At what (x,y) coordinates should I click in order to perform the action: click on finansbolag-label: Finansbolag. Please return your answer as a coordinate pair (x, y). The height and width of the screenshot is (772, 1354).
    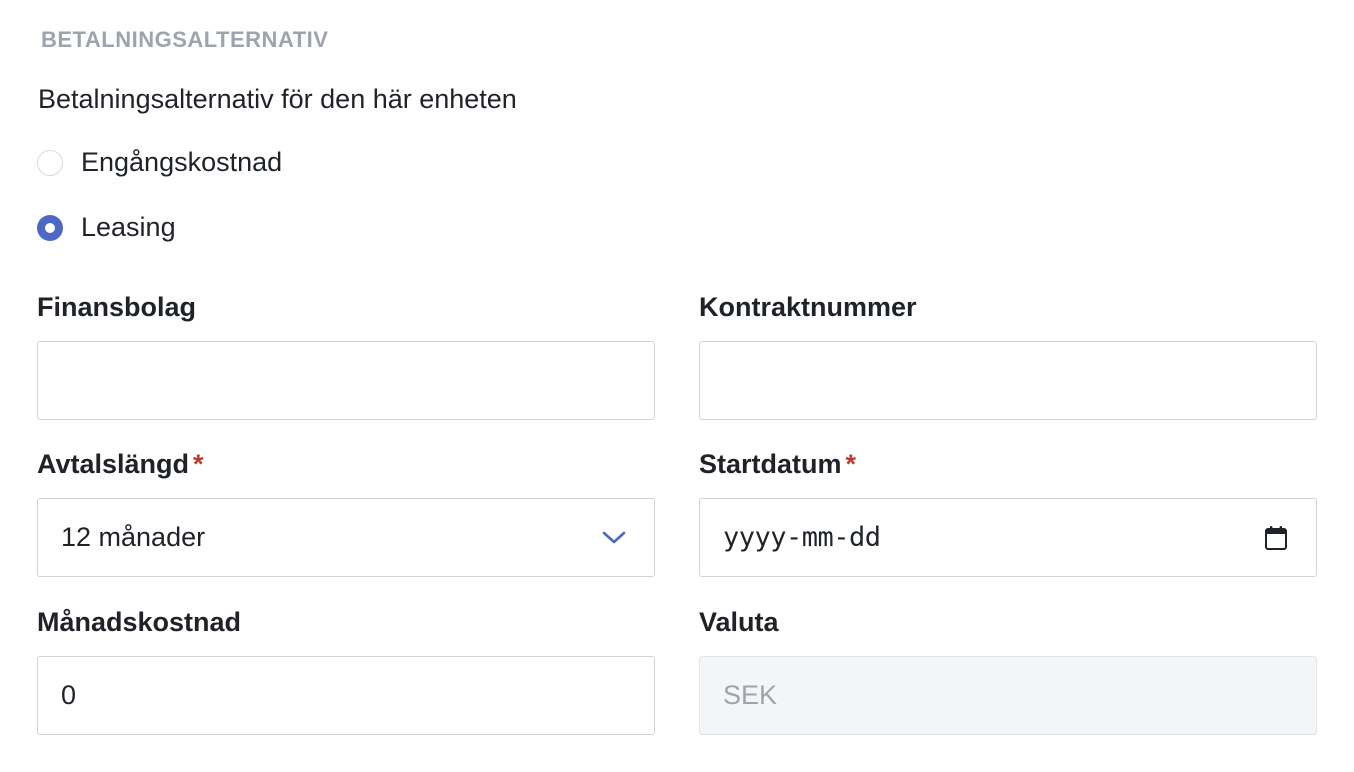
    Looking at the image, I should click on (117, 307).